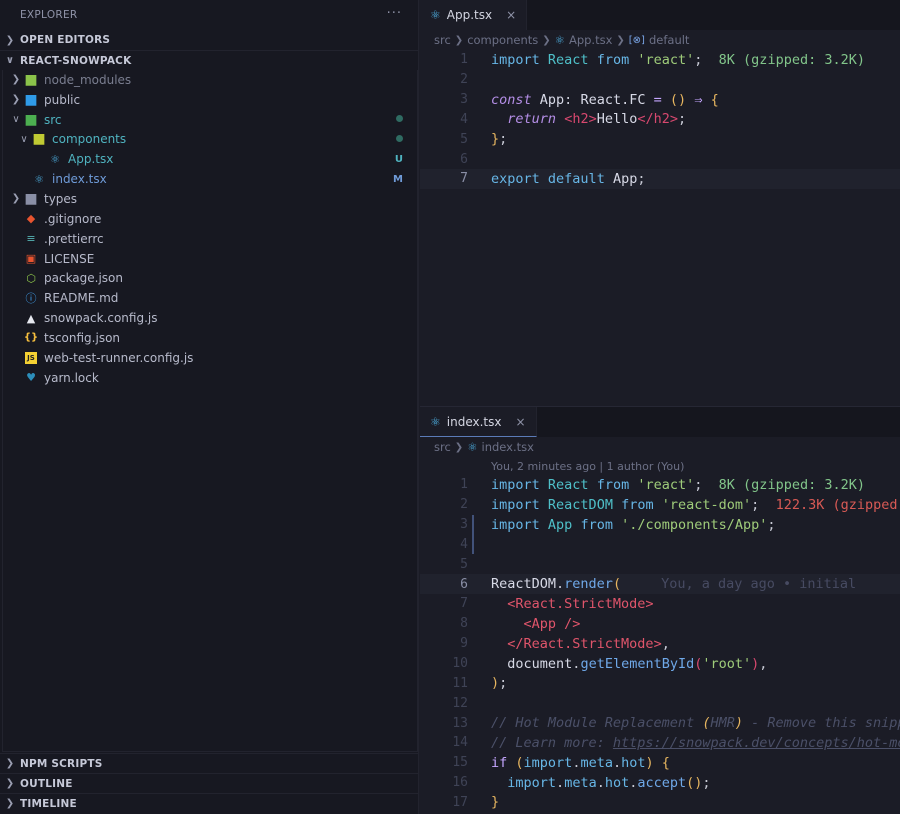 This screenshot has height=814, width=900. I want to click on section-label: TIMELINE, so click(48, 803).